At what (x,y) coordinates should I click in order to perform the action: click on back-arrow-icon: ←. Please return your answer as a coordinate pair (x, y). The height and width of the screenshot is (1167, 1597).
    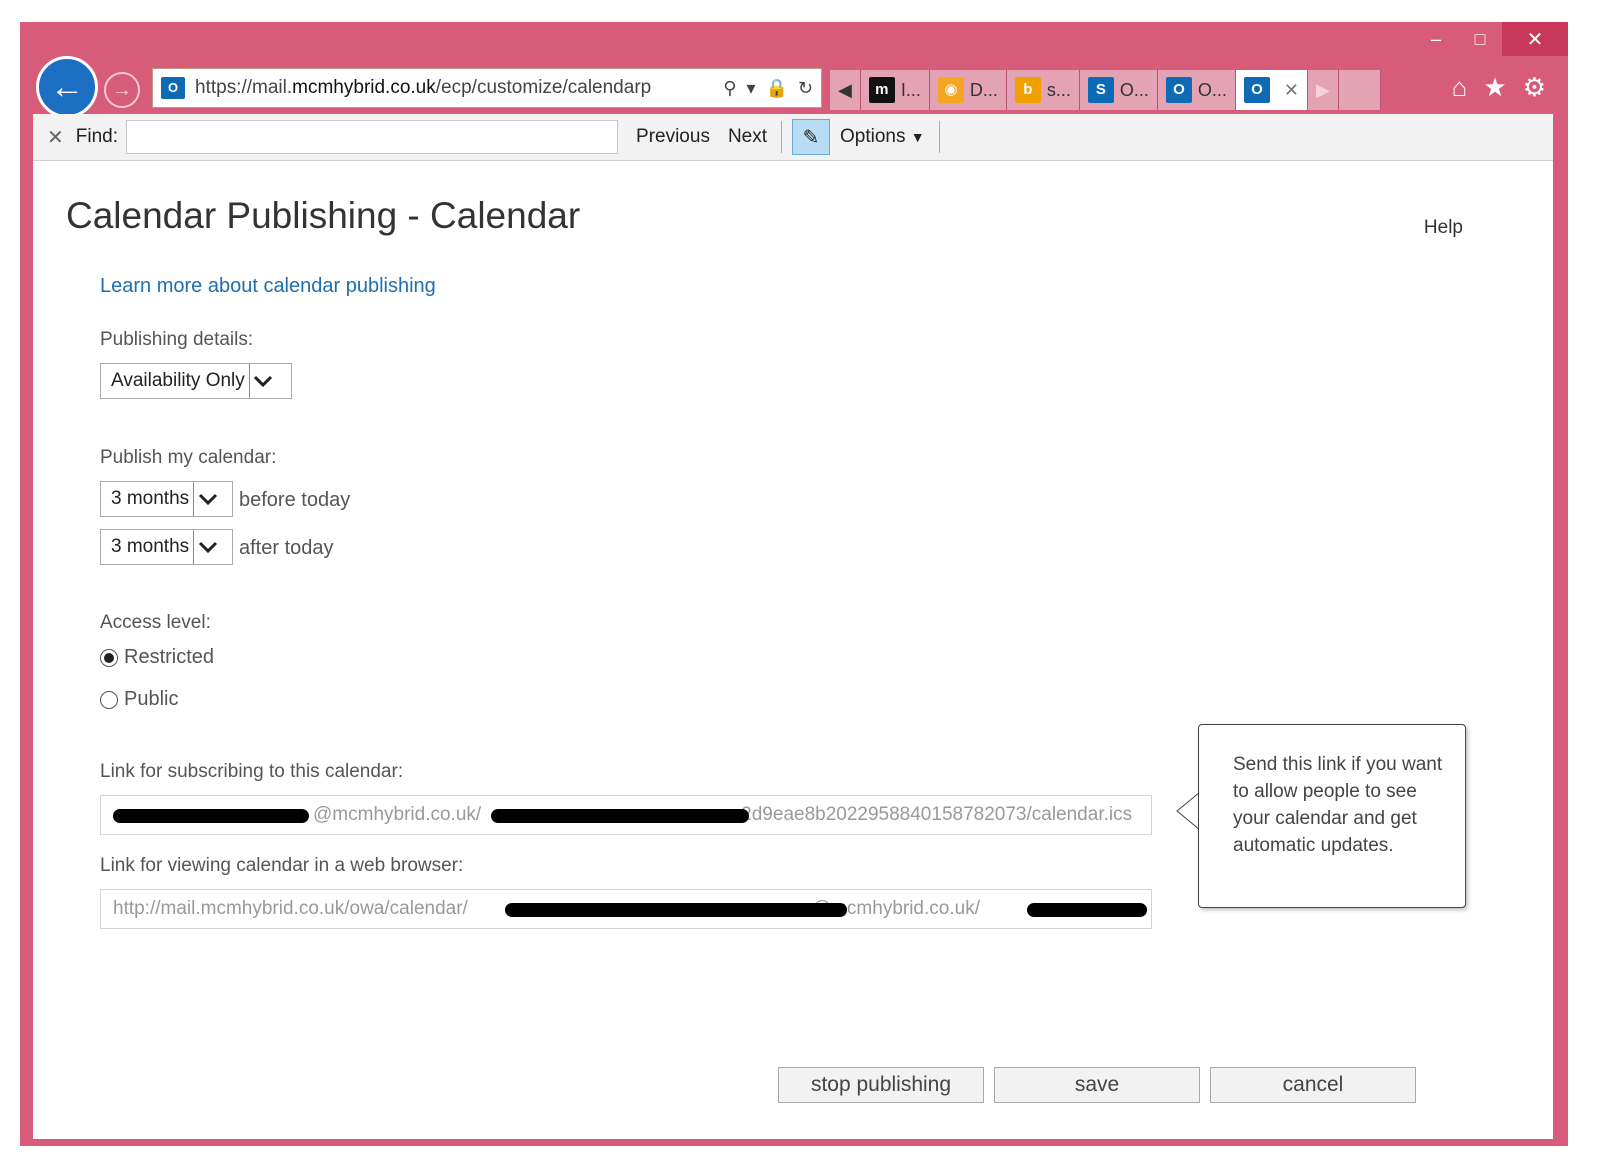
    Looking at the image, I should click on (67, 86).